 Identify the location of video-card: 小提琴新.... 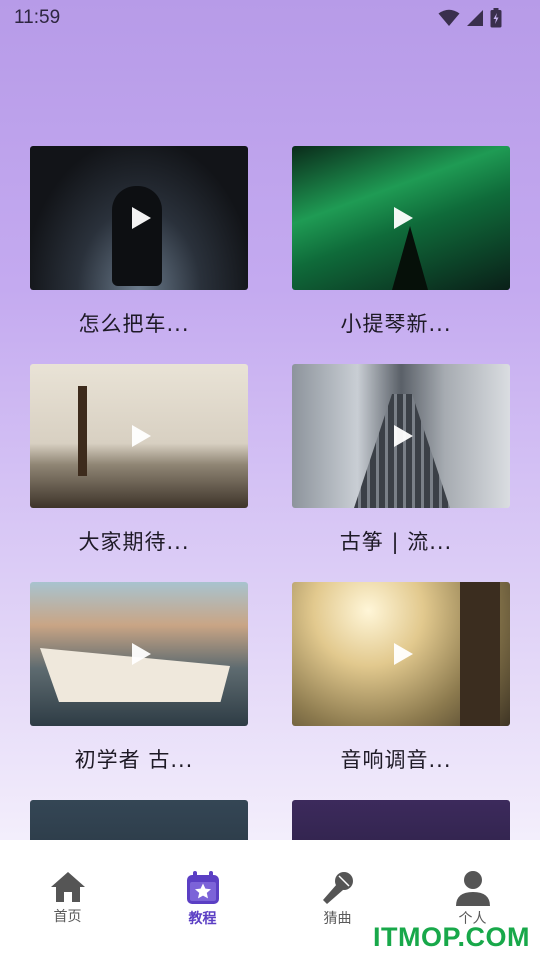
(401, 242).